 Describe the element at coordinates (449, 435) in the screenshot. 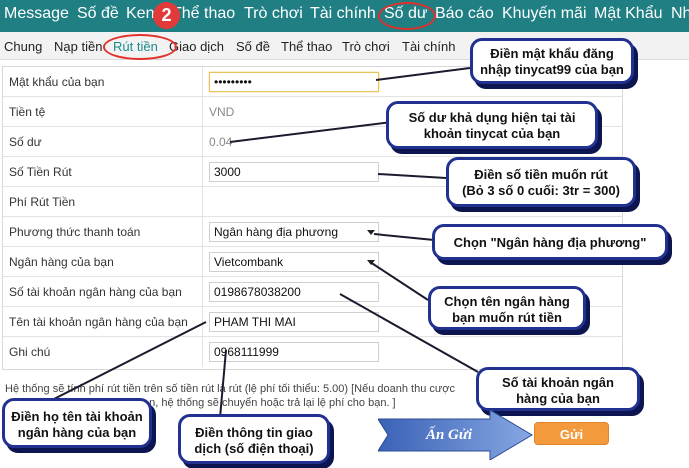

I see `an-gui-label: Ấn Gửi` at that location.